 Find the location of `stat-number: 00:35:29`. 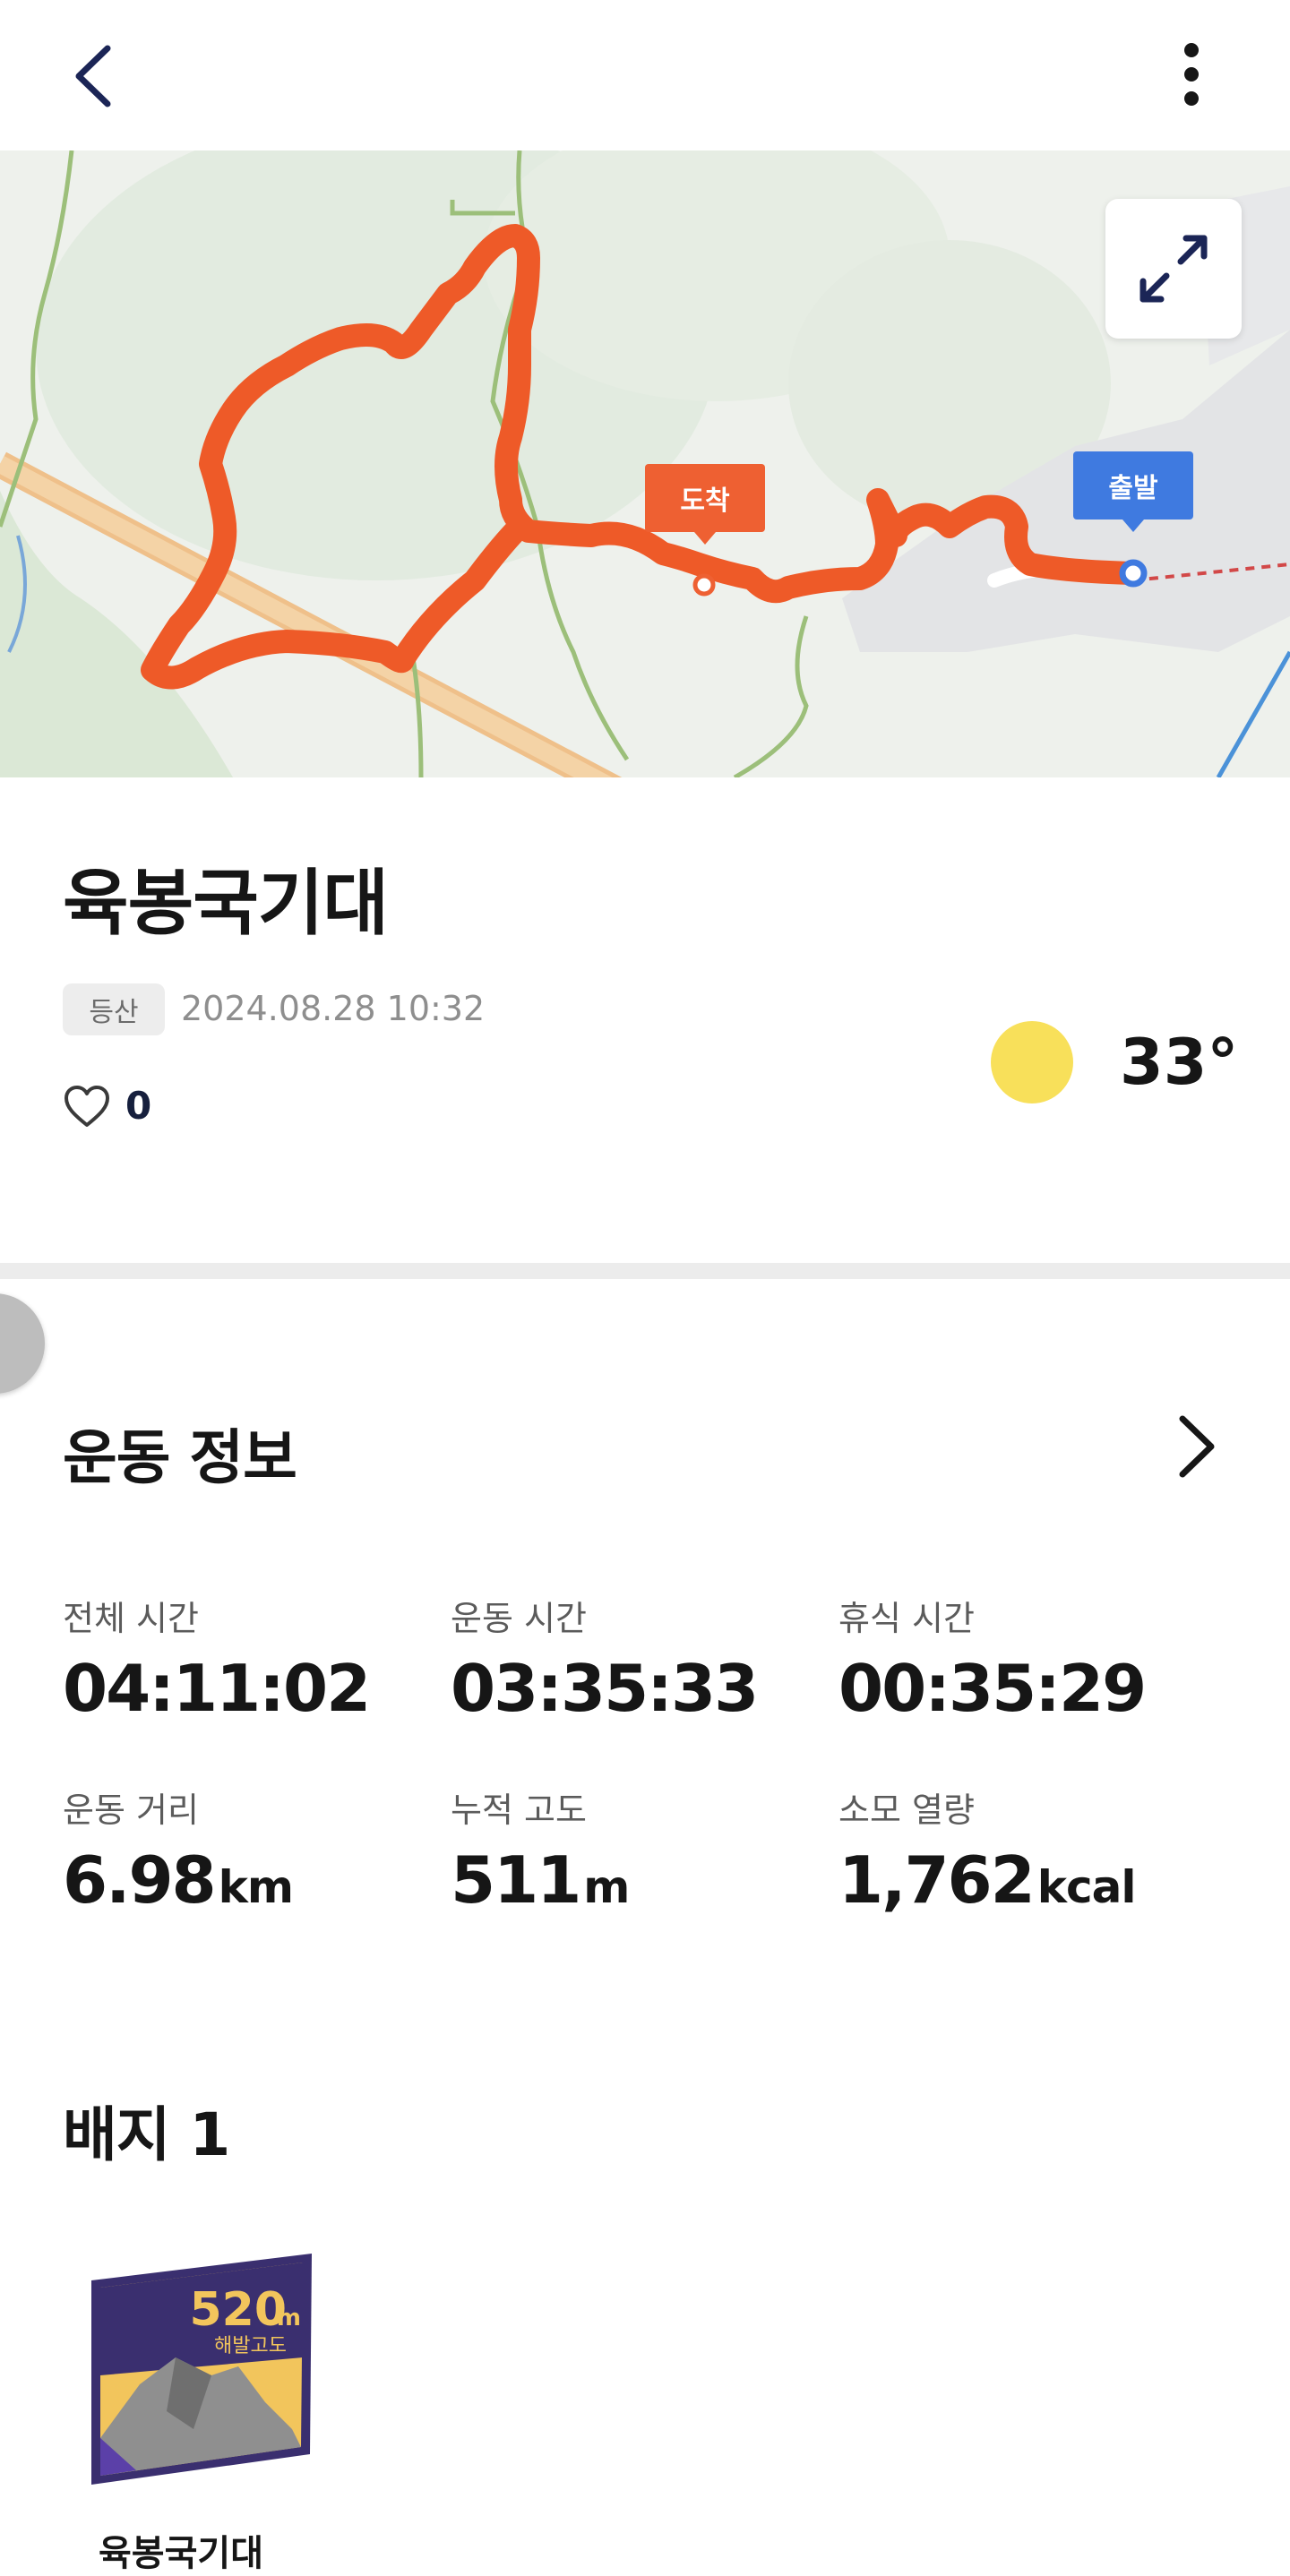

stat-number: 00:35:29 is located at coordinates (993, 1688).